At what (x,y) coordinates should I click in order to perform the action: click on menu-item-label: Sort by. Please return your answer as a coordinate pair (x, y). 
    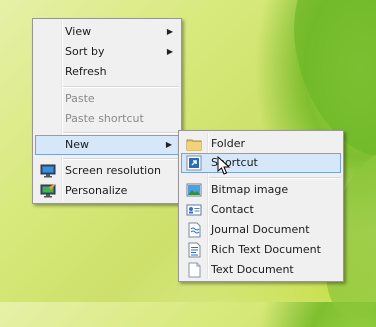
    Looking at the image, I should click on (85, 51).